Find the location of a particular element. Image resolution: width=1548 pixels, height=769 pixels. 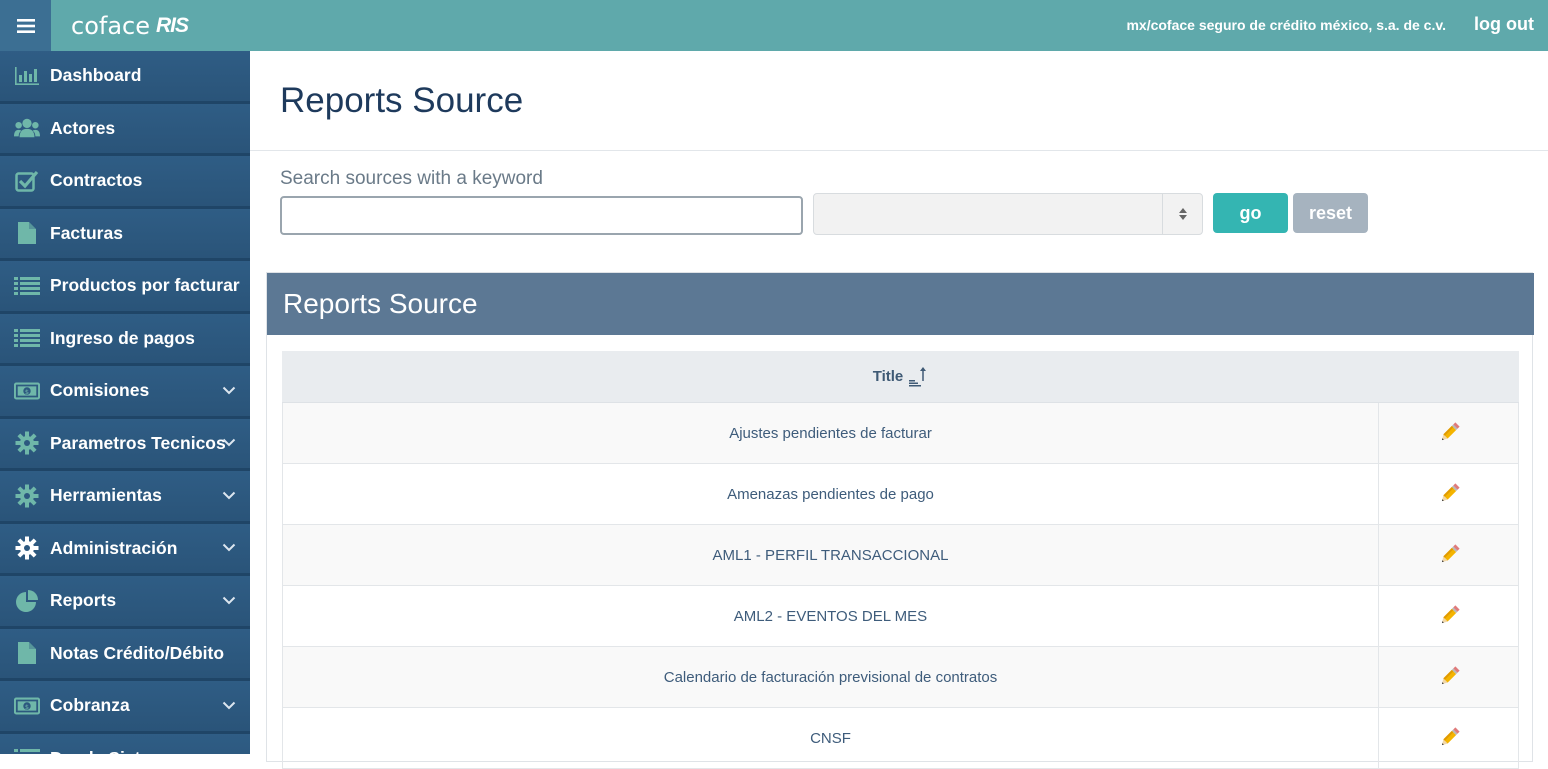

sidebar-item-cobranza: $ Cobranza is located at coordinates (125, 707).